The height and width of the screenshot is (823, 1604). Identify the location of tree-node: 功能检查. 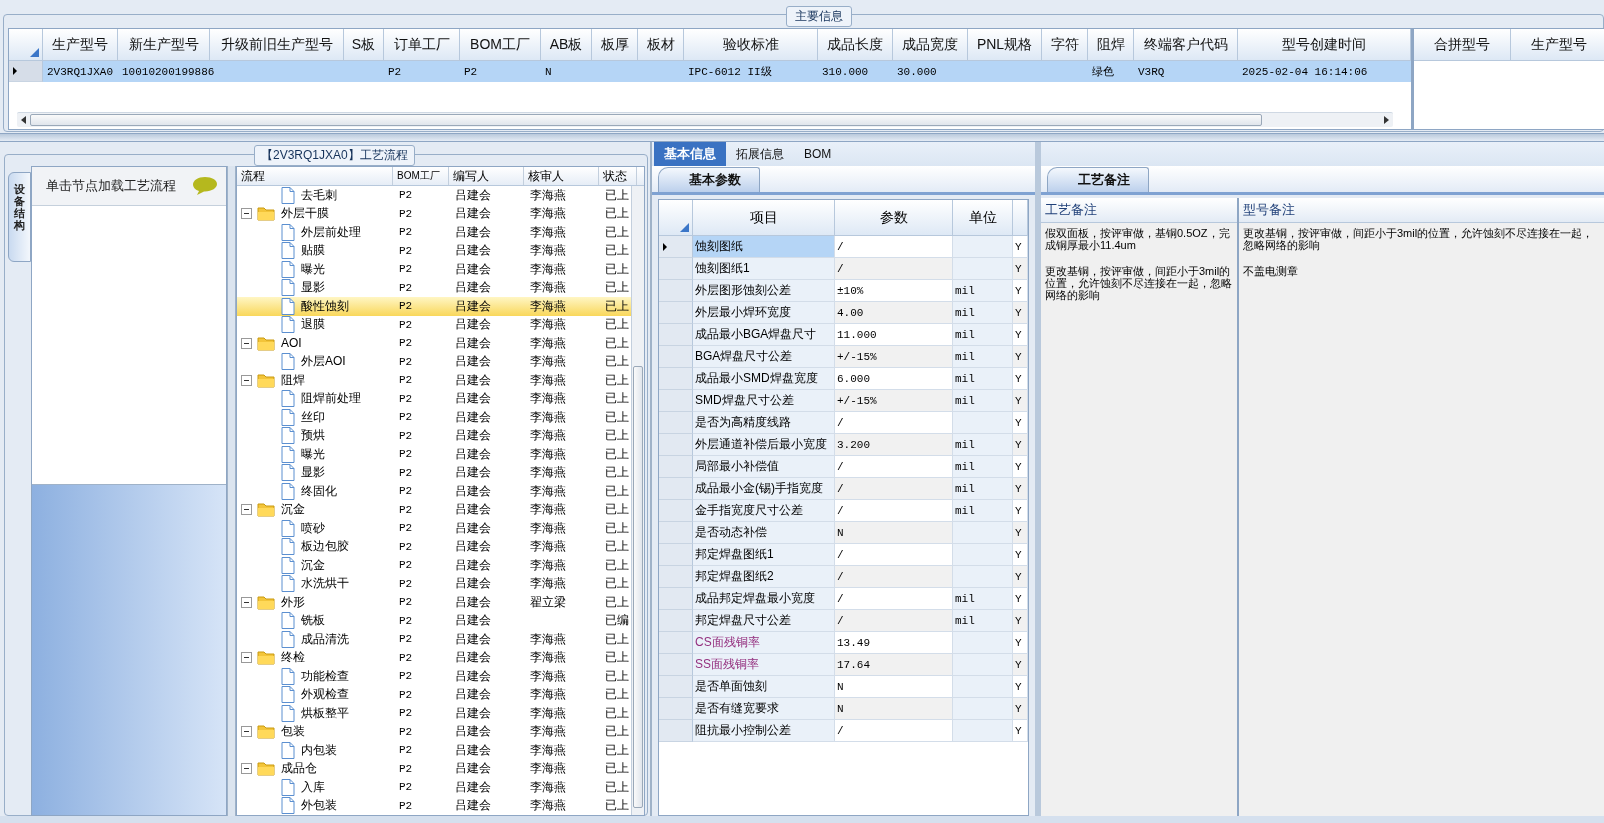
(323, 676).